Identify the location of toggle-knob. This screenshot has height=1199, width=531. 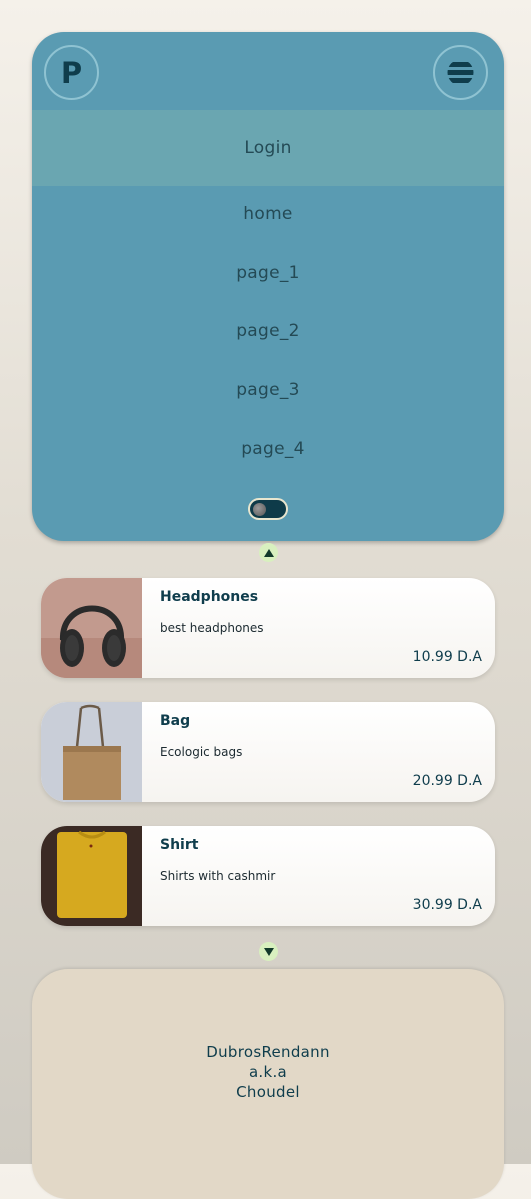
(259, 509).